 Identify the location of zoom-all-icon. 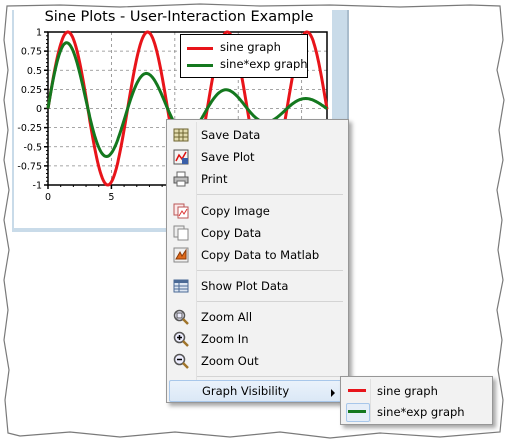
(181, 317).